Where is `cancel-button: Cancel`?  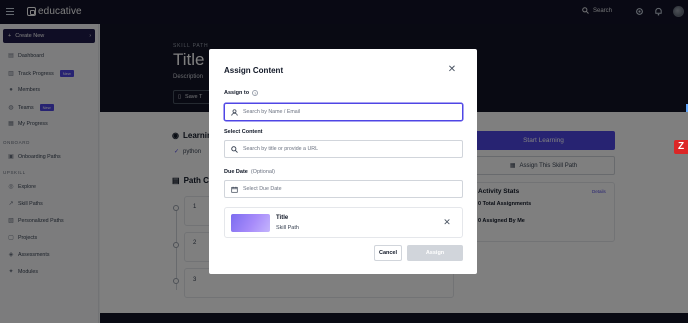
cancel-button: Cancel is located at coordinates (388, 253).